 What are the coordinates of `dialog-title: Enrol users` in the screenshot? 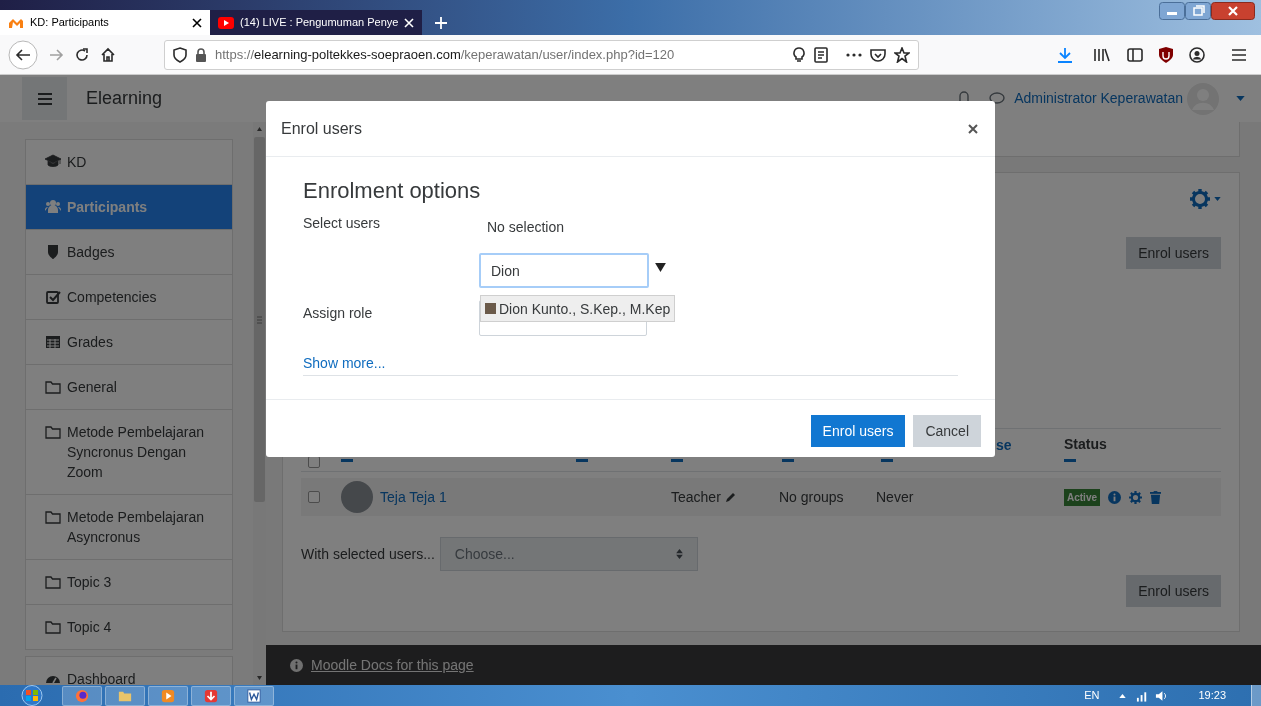 It's located at (322, 128).